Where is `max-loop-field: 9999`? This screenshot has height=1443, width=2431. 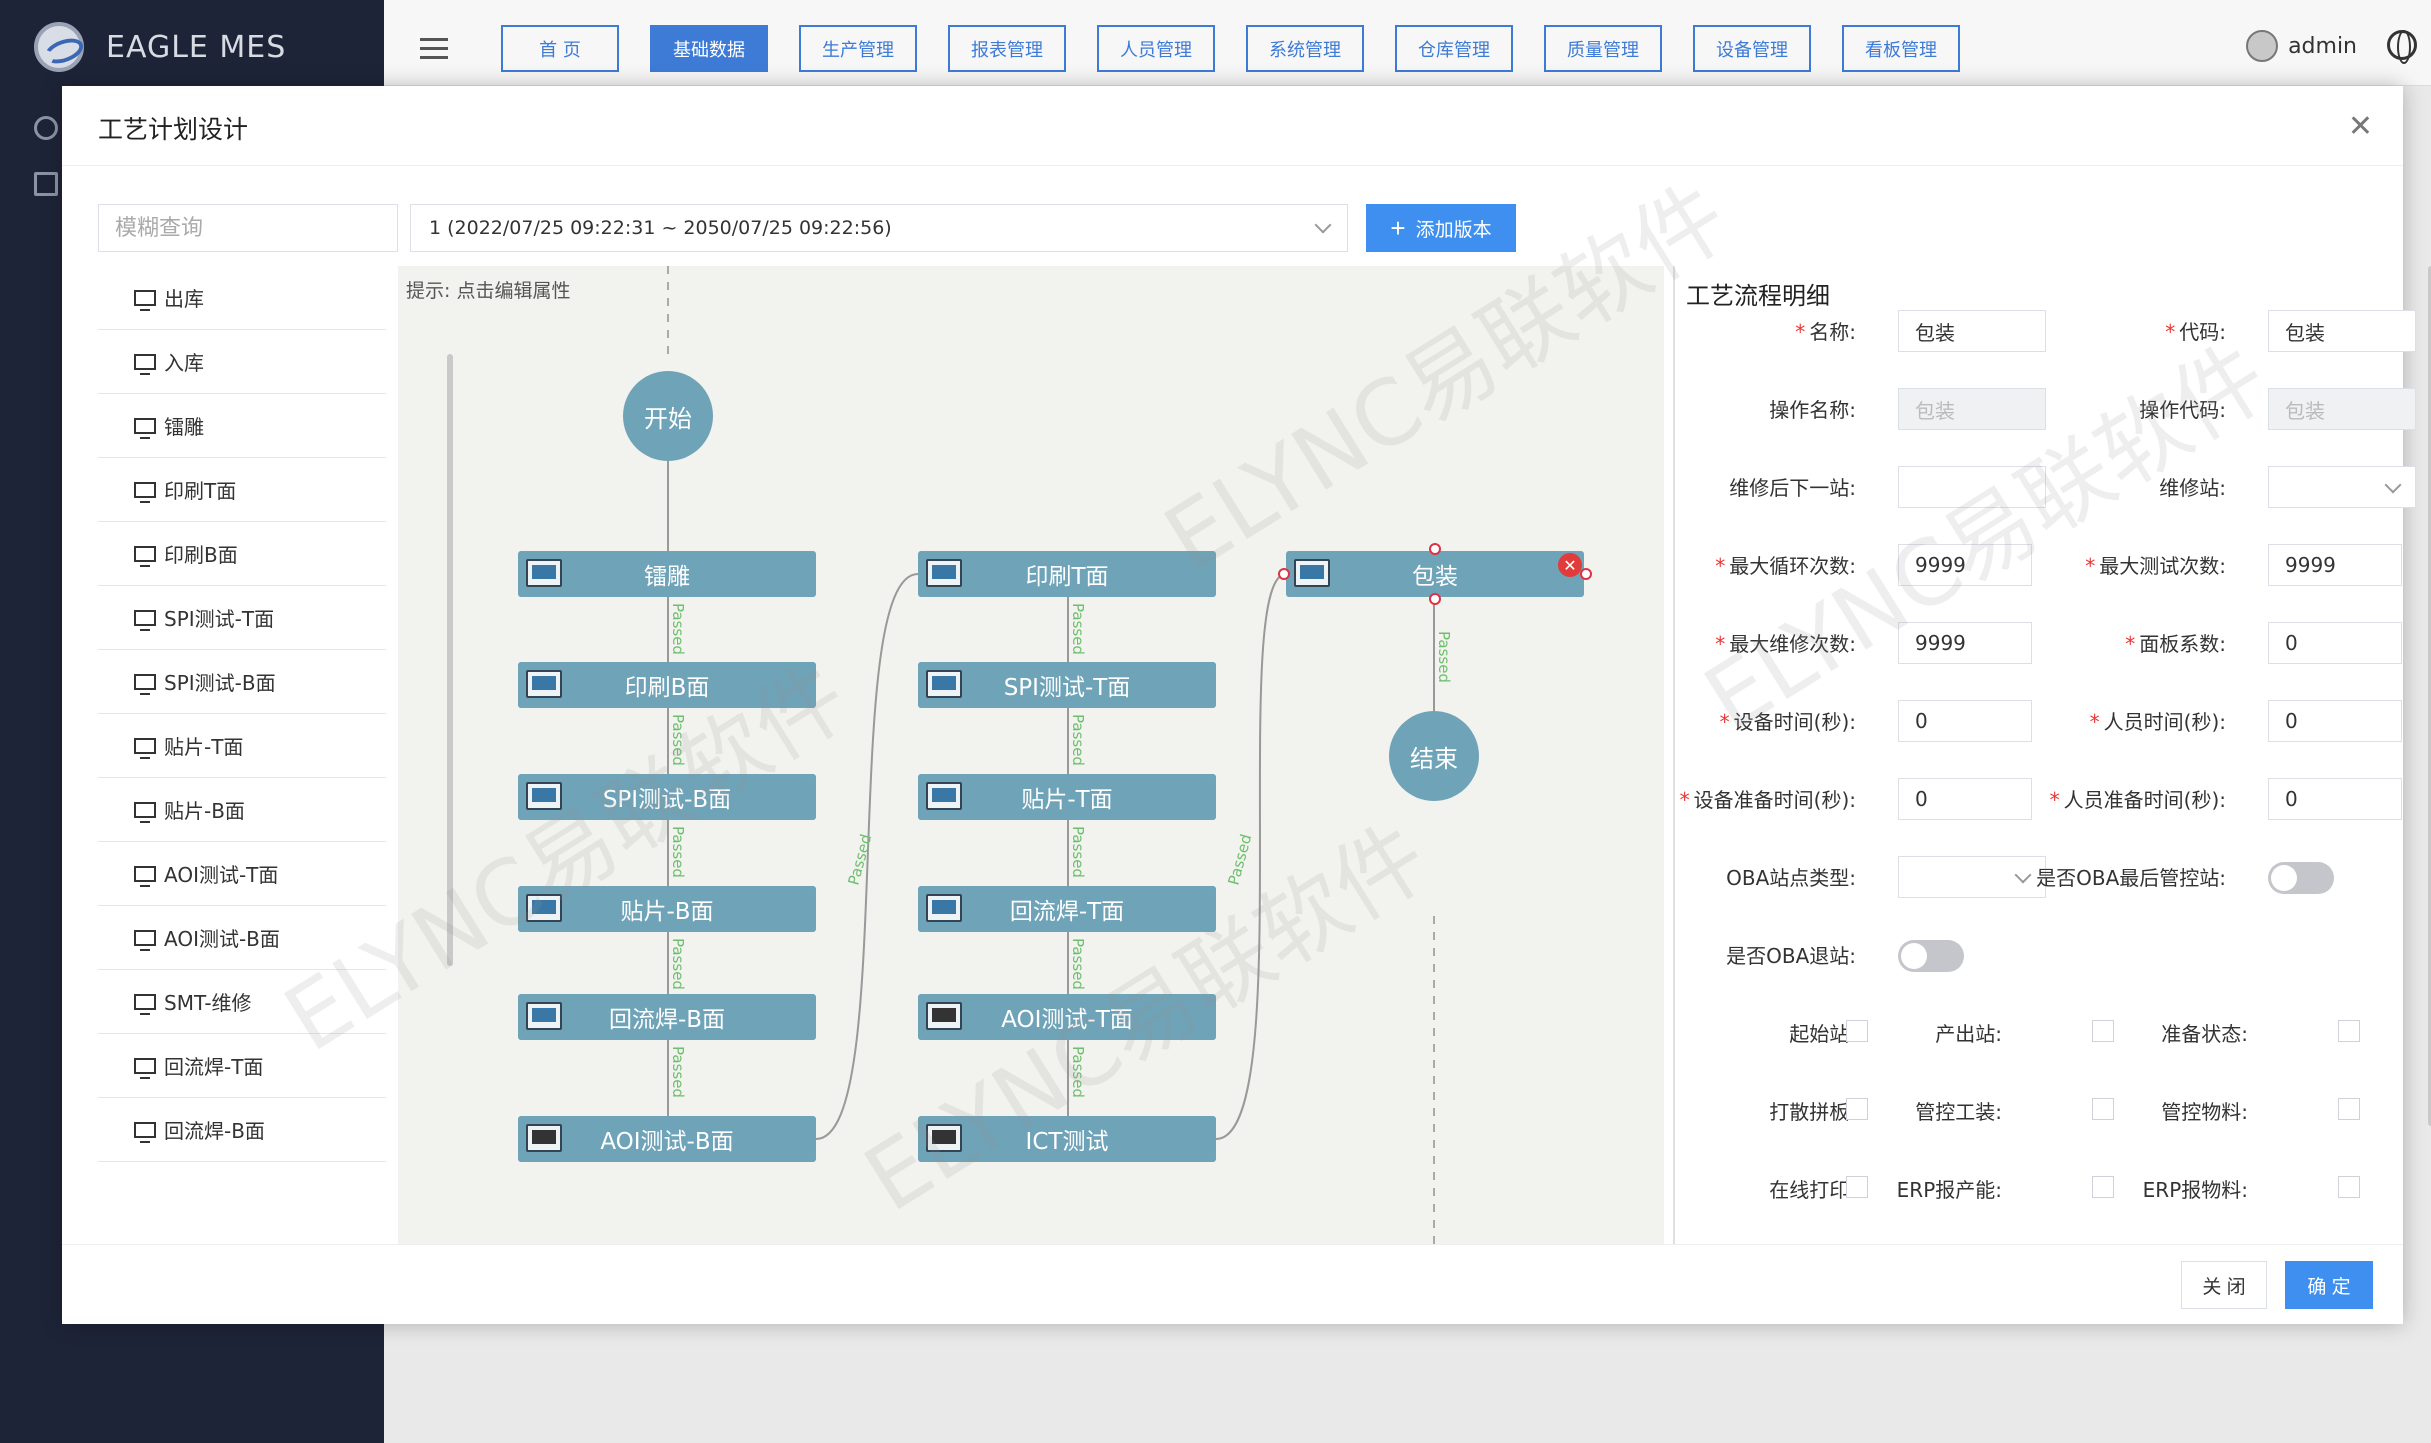
max-loop-field: 9999 is located at coordinates (1965, 565).